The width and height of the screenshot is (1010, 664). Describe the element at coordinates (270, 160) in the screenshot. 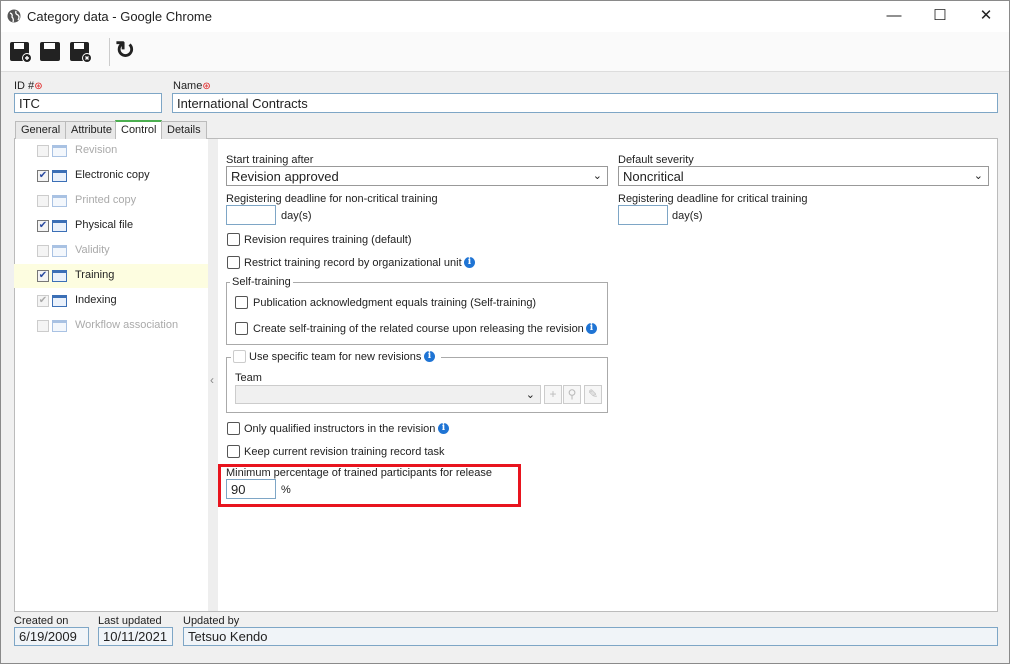

I see `start-training-label: Start training after` at that location.